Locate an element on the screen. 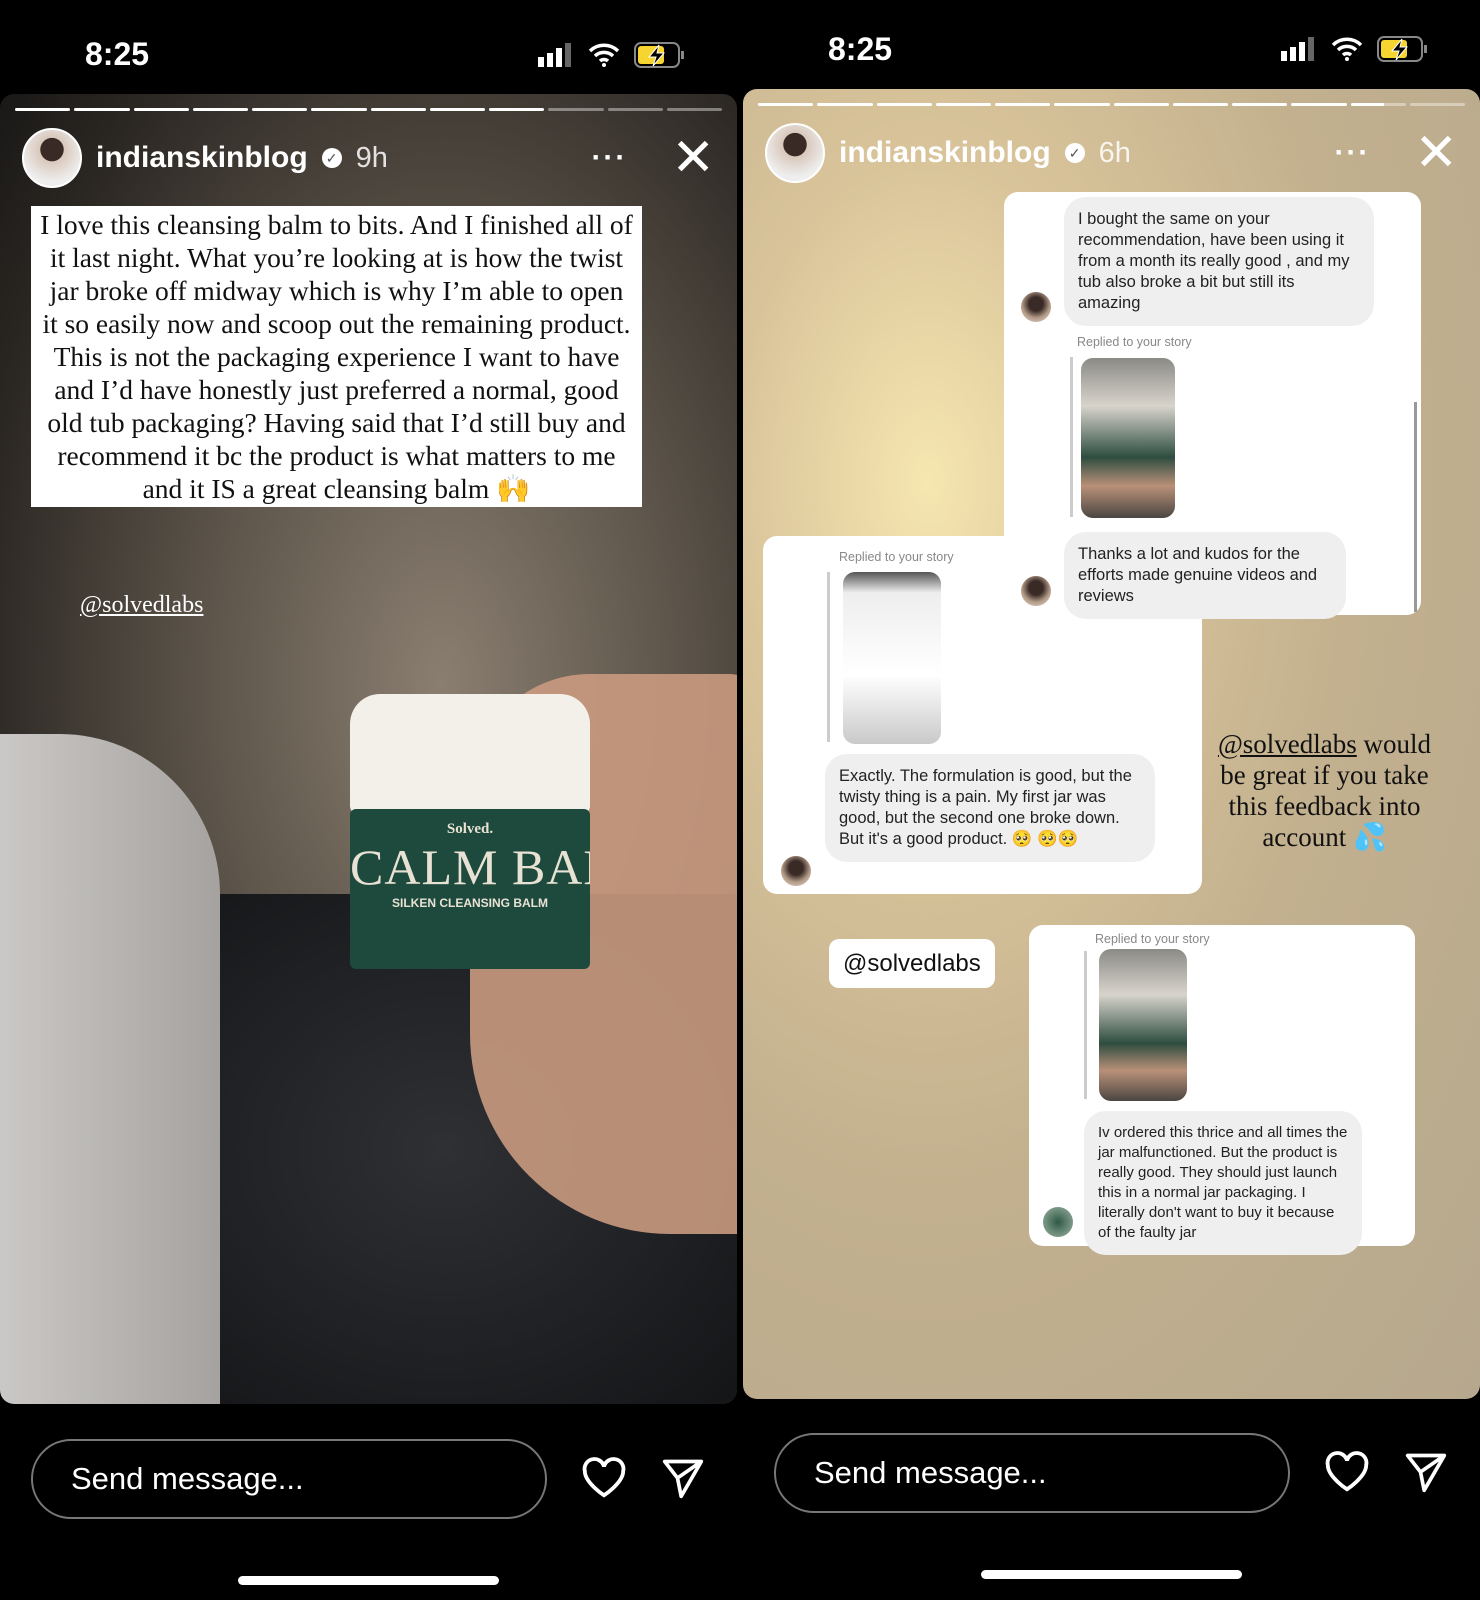 The height and width of the screenshot is (1600, 1480). product-jar: Solved. CALM BALM SILKEN CLEANSING BALM is located at coordinates (470, 839).